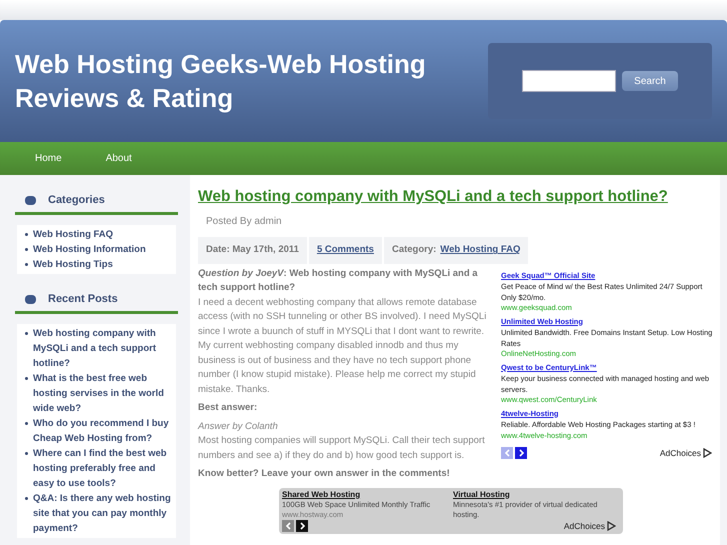 This screenshot has width=727, height=545. Describe the element at coordinates (73, 264) in the screenshot. I see `sidebar-link: Web Hosting Tips` at that location.